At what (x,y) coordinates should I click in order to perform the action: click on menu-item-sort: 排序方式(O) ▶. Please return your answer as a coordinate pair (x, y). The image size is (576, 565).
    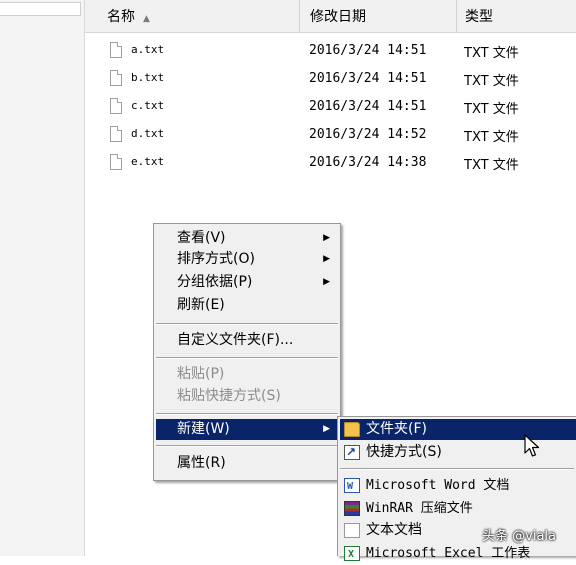
    Looking at the image, I should click on (247, 259).